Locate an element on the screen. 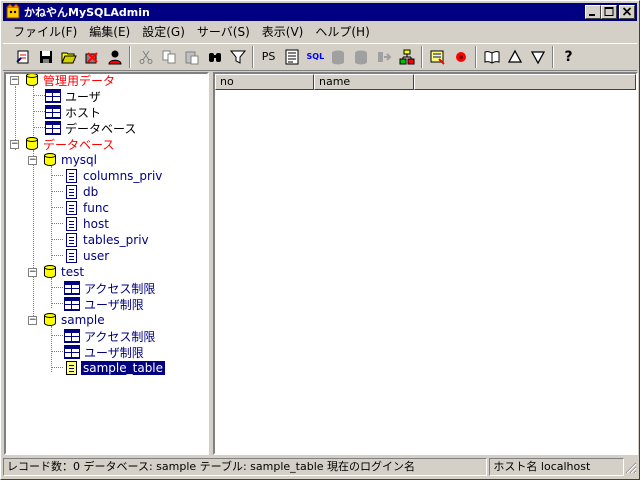 The height and width of the screenshot is (480, 640). tree-node-host: host is located at coordinates (88, 224).